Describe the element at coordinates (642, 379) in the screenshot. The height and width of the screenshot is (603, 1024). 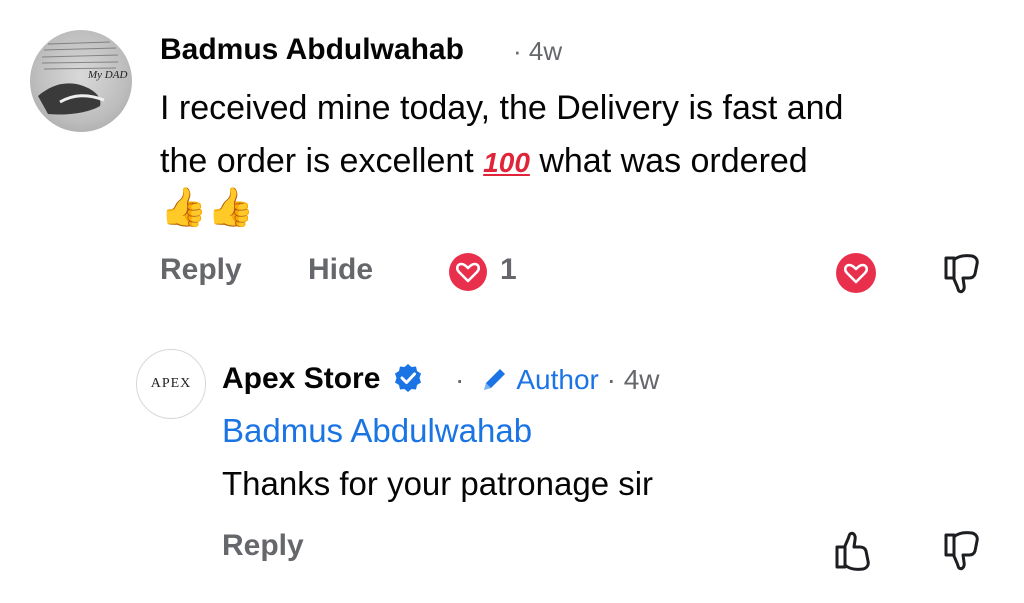
I see `reply-timestamp: 4w` at that location.